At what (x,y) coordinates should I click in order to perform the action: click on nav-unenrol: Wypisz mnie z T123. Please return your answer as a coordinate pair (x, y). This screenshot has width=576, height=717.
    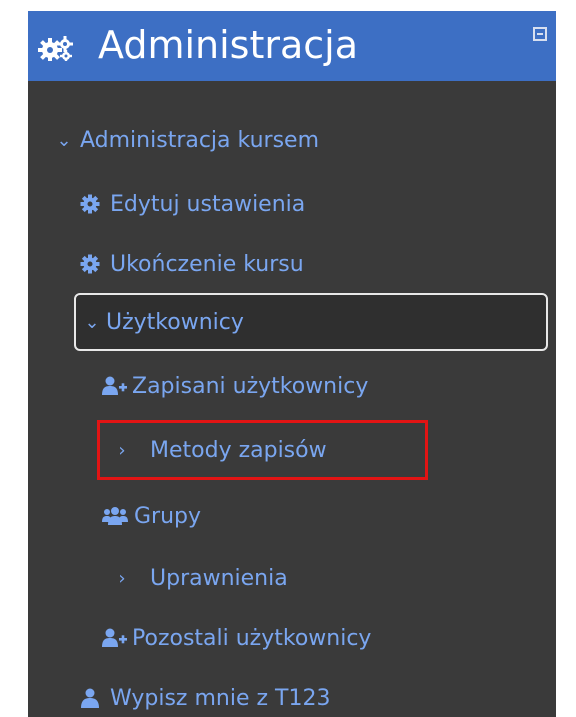
    Looking at the image, I should click on (205, 698).